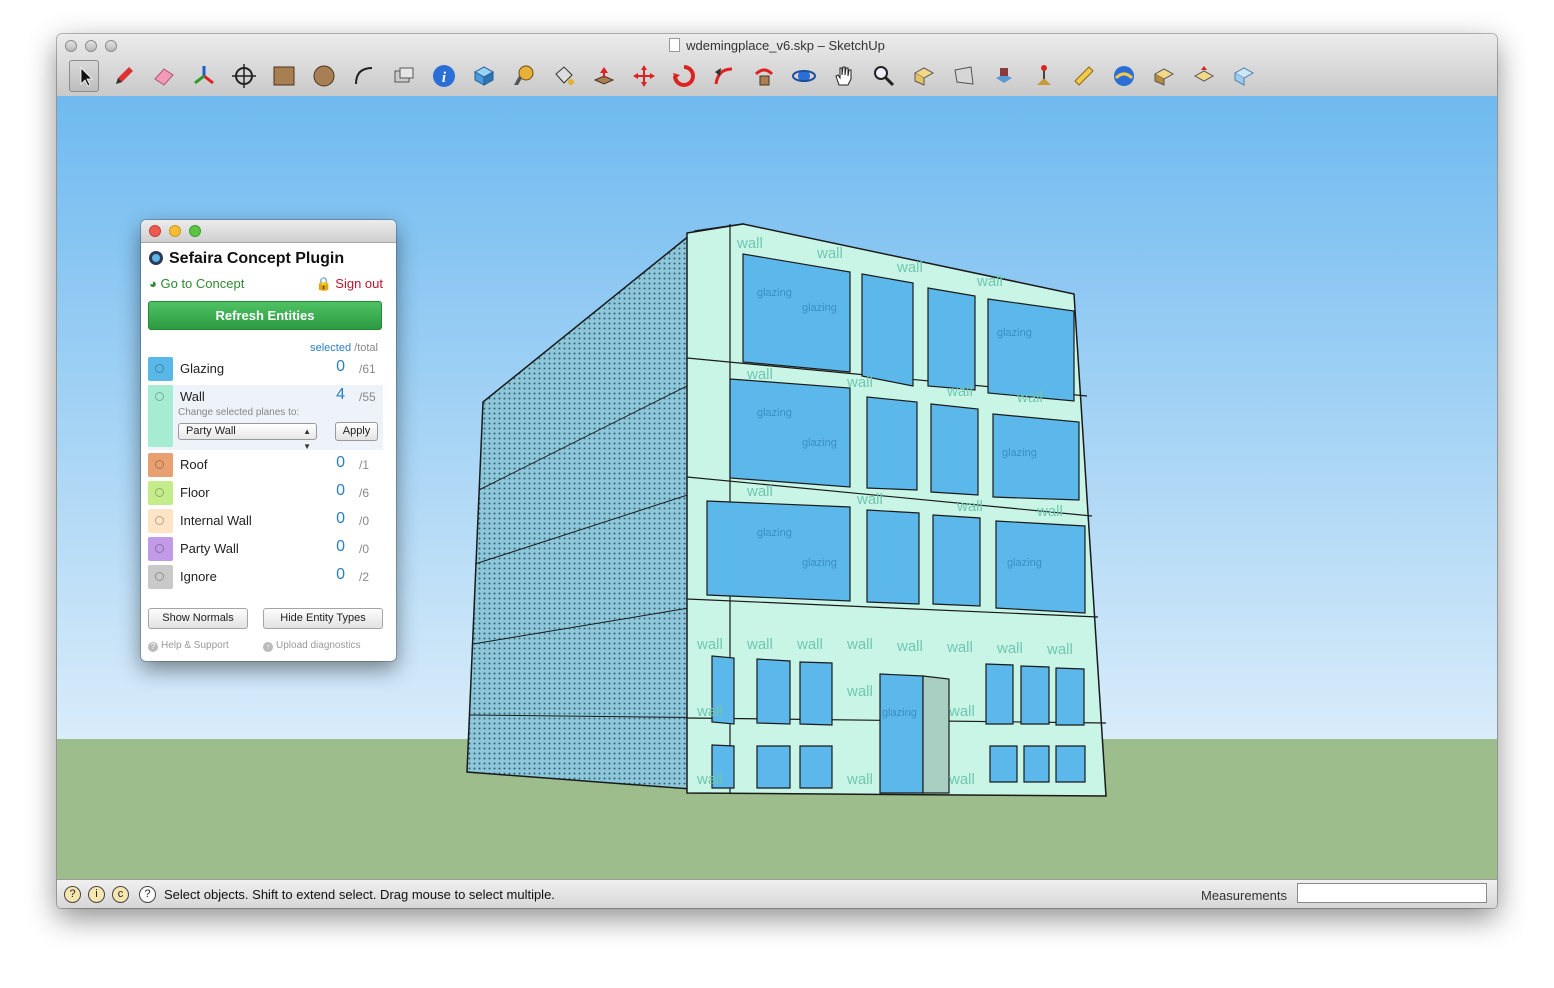  Describe the element at coordinates (356, 431) in the screenshot. I see `apply-button: Apply` at that location.